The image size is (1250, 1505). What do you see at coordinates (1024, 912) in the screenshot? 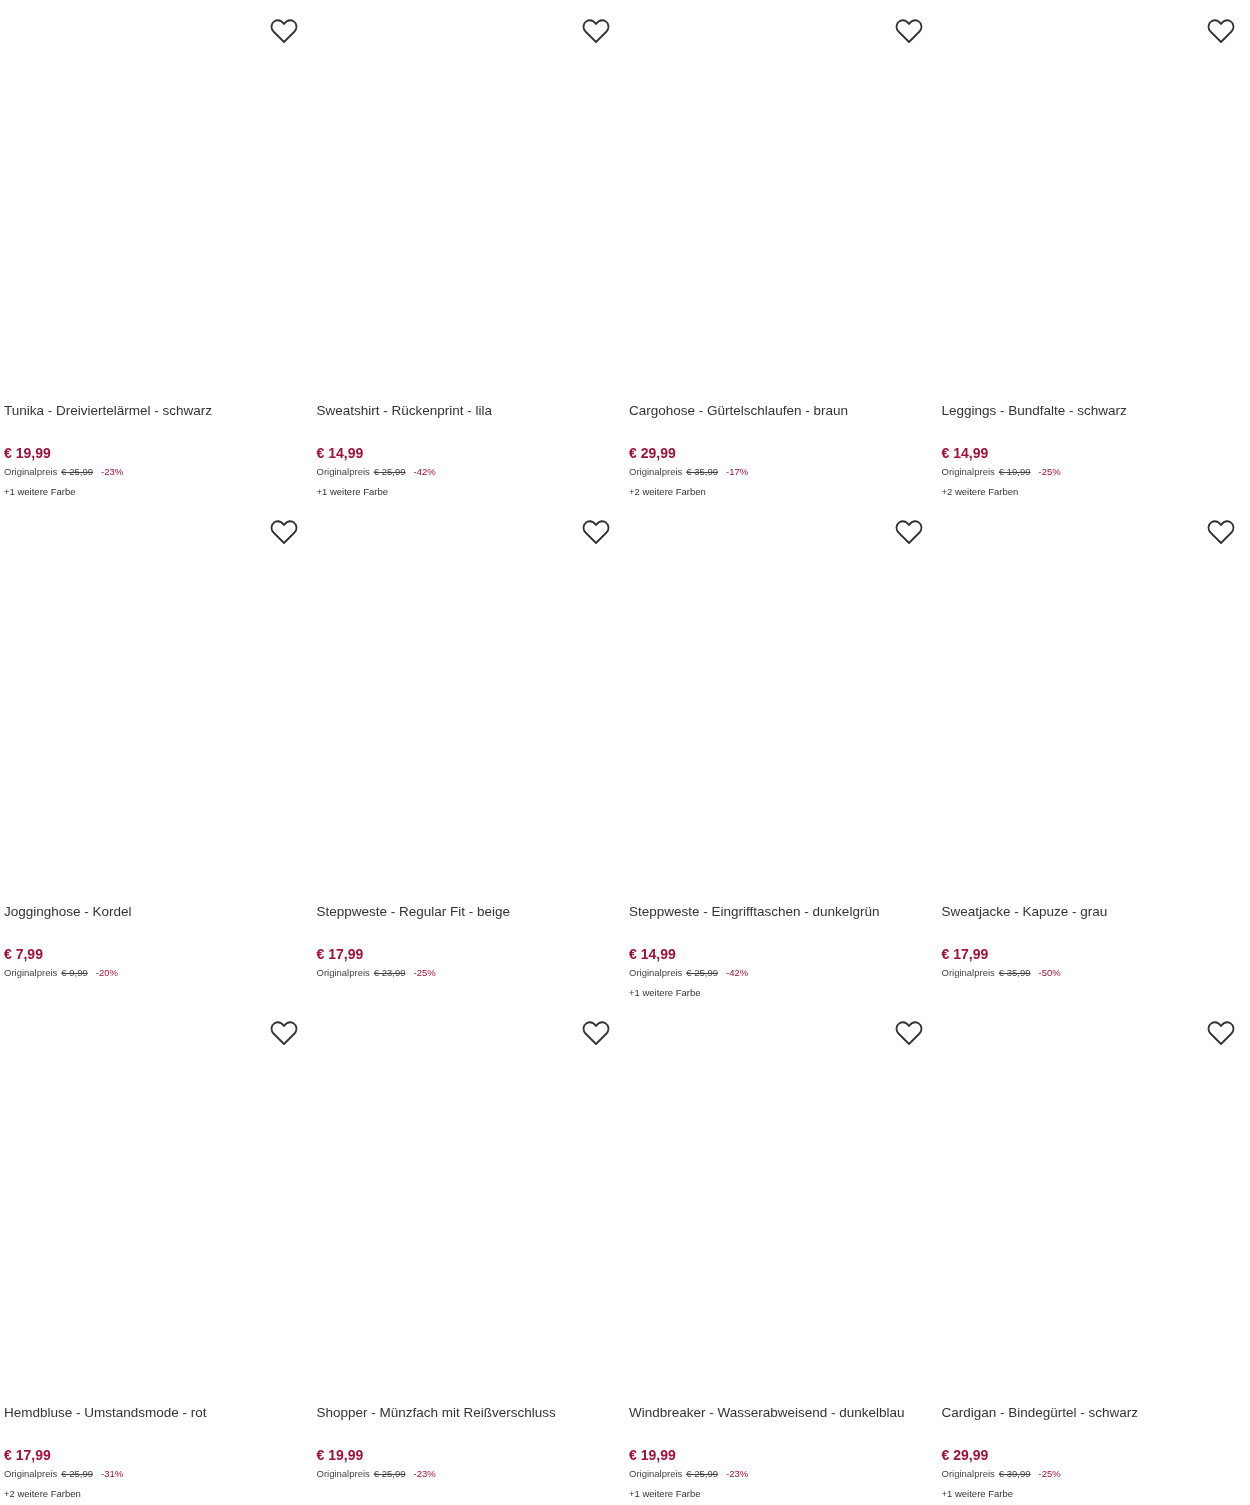
I see `product-title: Sweatjacke - Kapuze - grau` at bounding box center [1024, 912].